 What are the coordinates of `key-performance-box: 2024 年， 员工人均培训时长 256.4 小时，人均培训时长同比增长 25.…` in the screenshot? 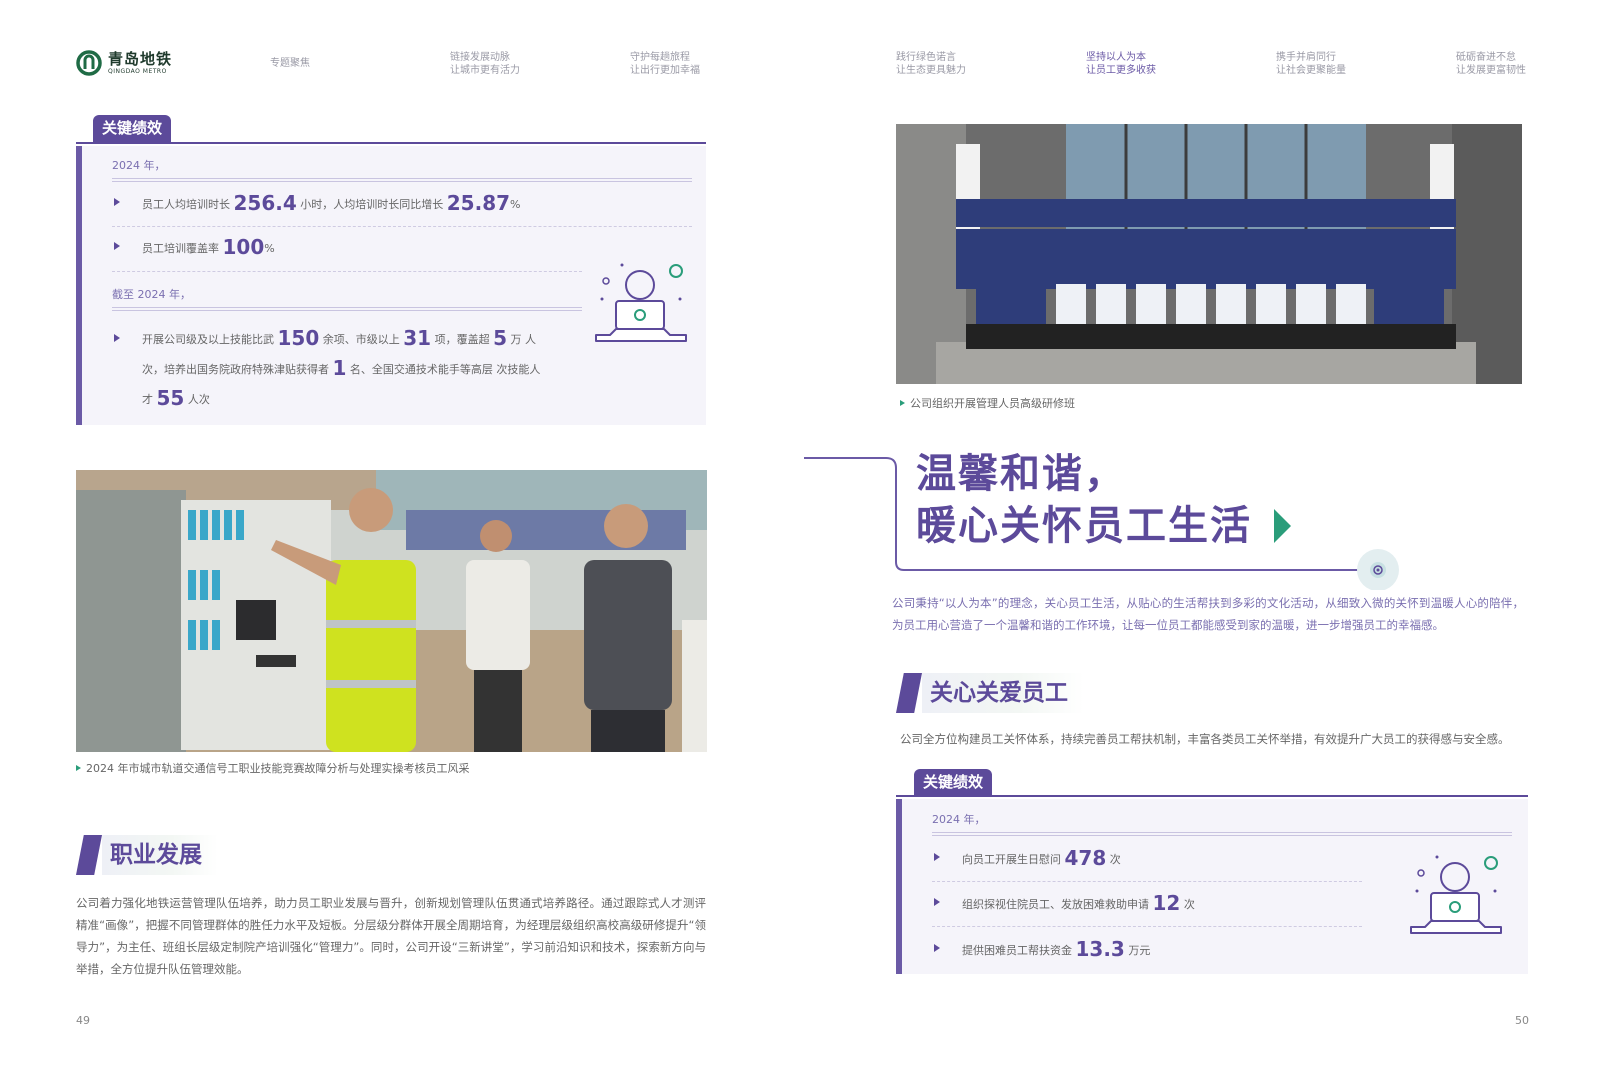 It's located at (391, 285).